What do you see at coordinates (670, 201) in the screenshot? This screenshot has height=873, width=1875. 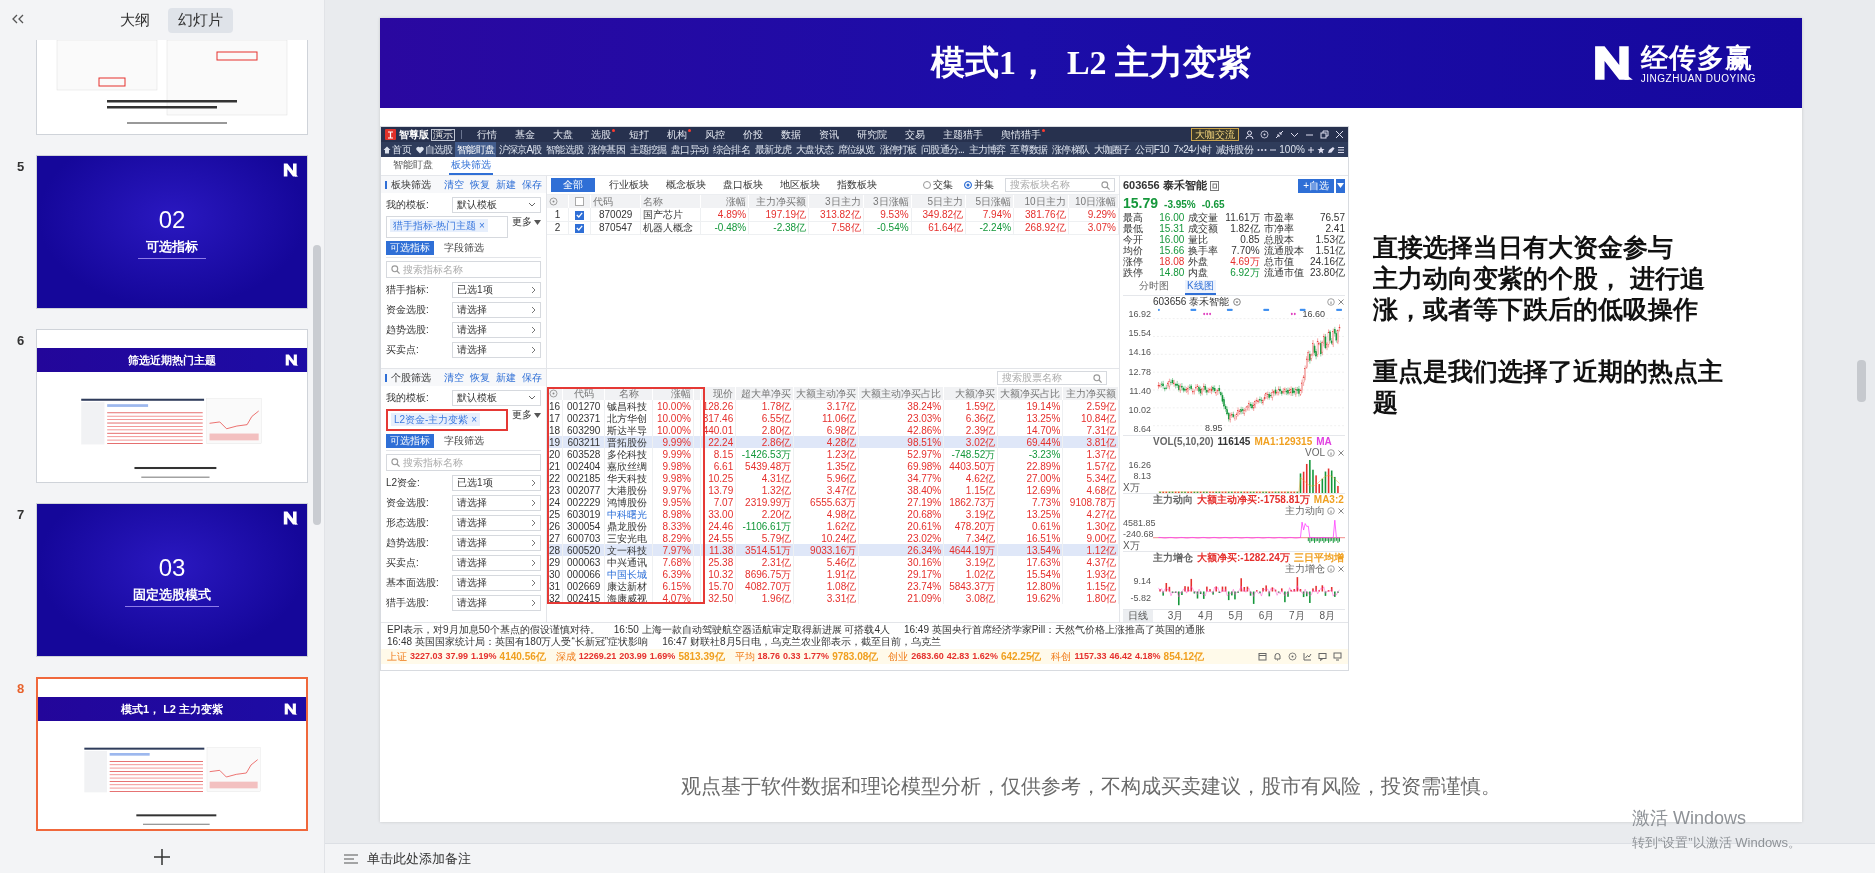 I see `column-header: 名称` at bounding box center [670, 201].